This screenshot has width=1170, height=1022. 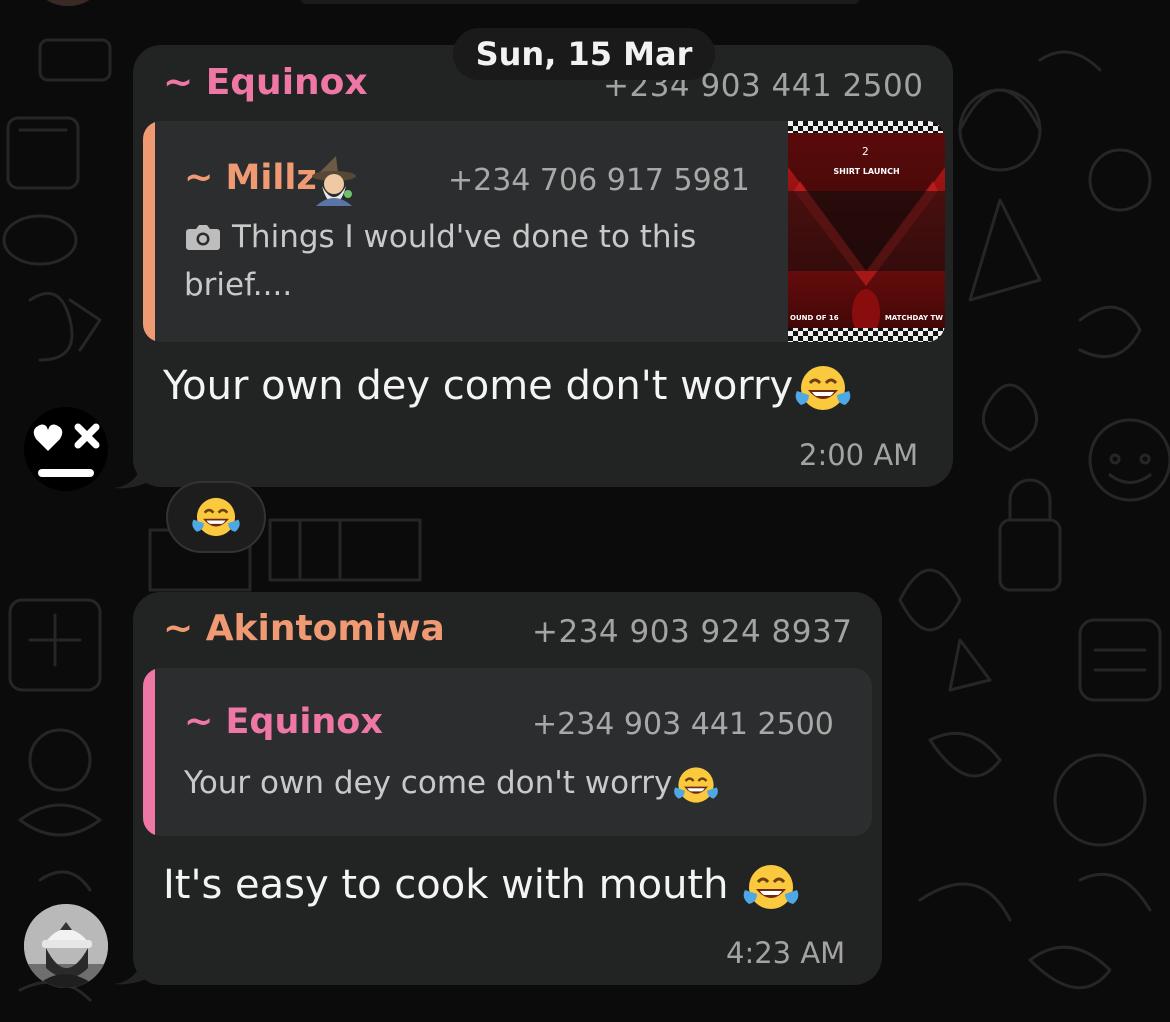 I want to click on reply-quote, so click(x=507, y=752).